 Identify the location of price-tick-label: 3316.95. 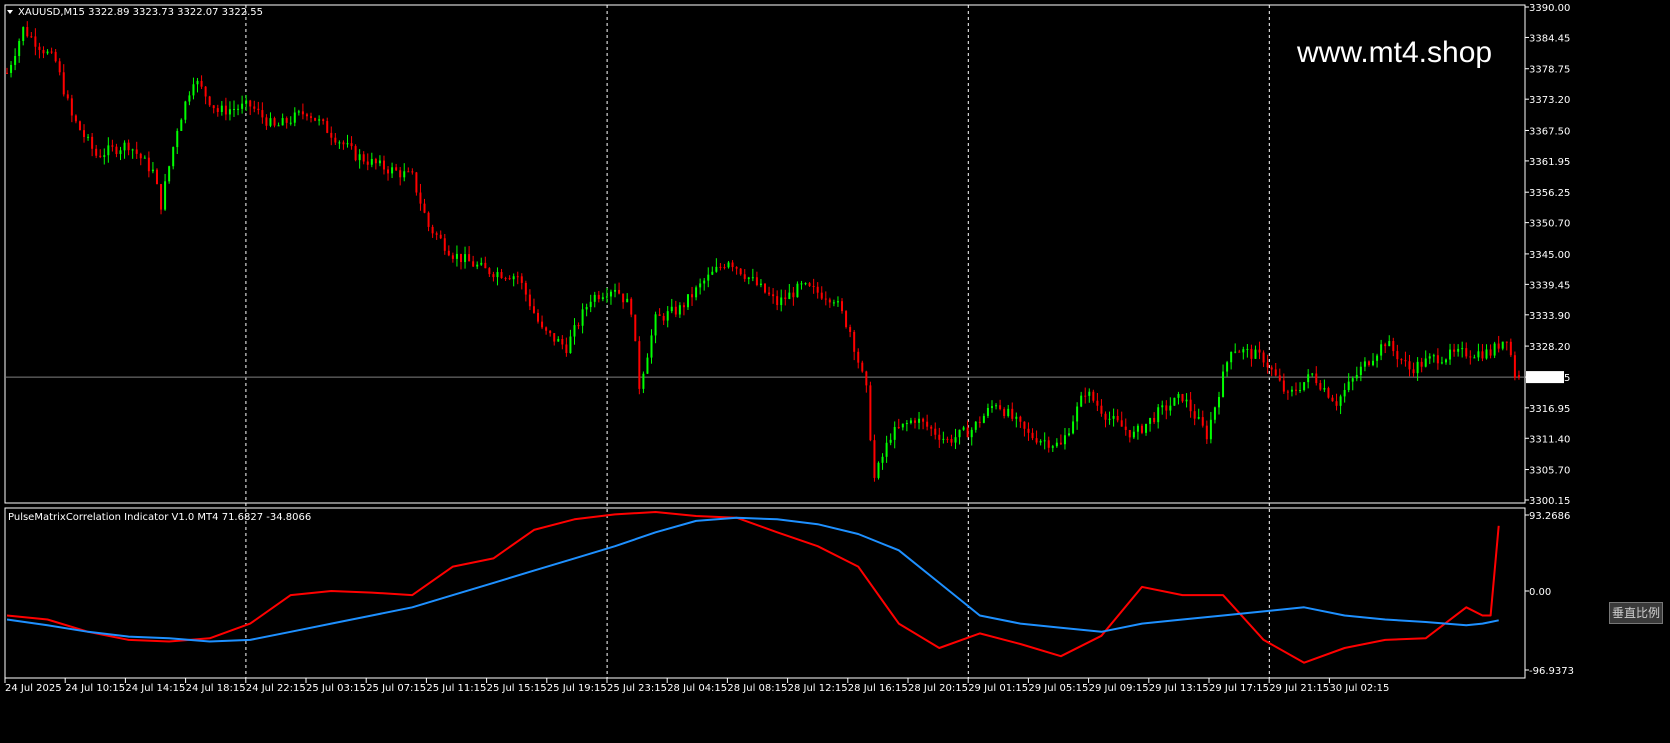
(1549, 409).